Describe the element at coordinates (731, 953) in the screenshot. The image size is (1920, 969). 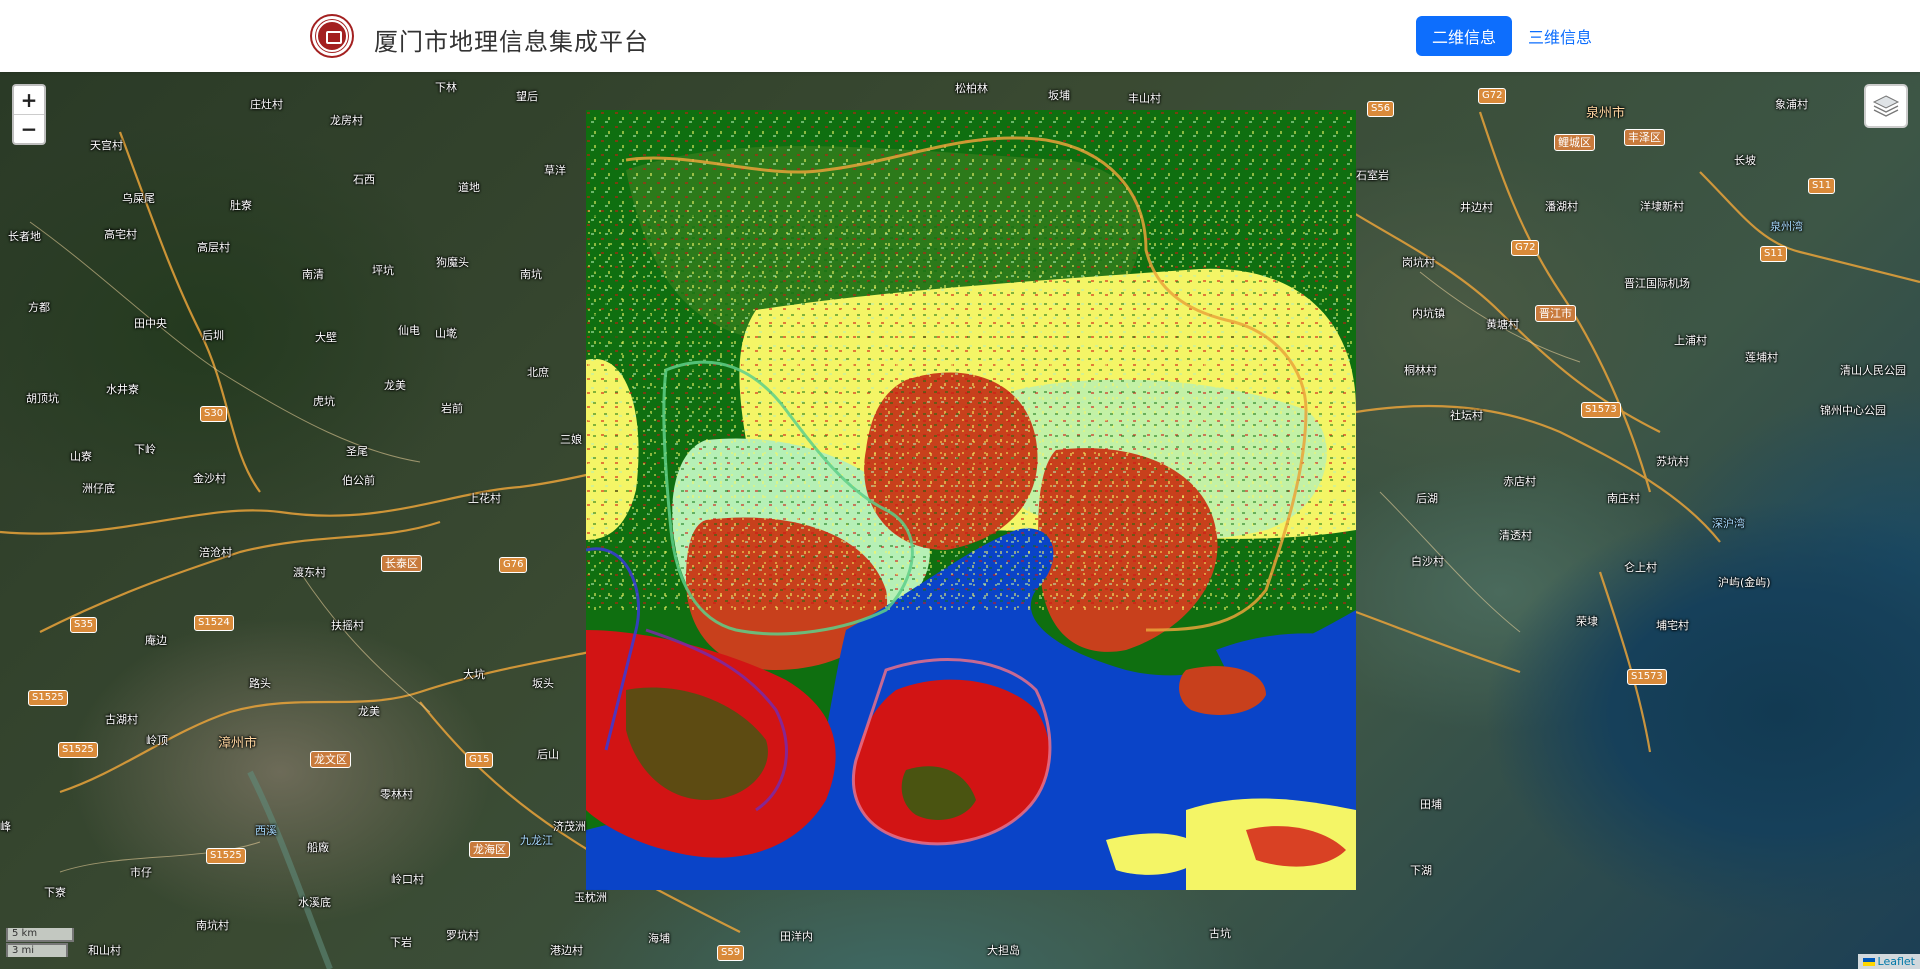
I see `road-badge: S59` at that location.